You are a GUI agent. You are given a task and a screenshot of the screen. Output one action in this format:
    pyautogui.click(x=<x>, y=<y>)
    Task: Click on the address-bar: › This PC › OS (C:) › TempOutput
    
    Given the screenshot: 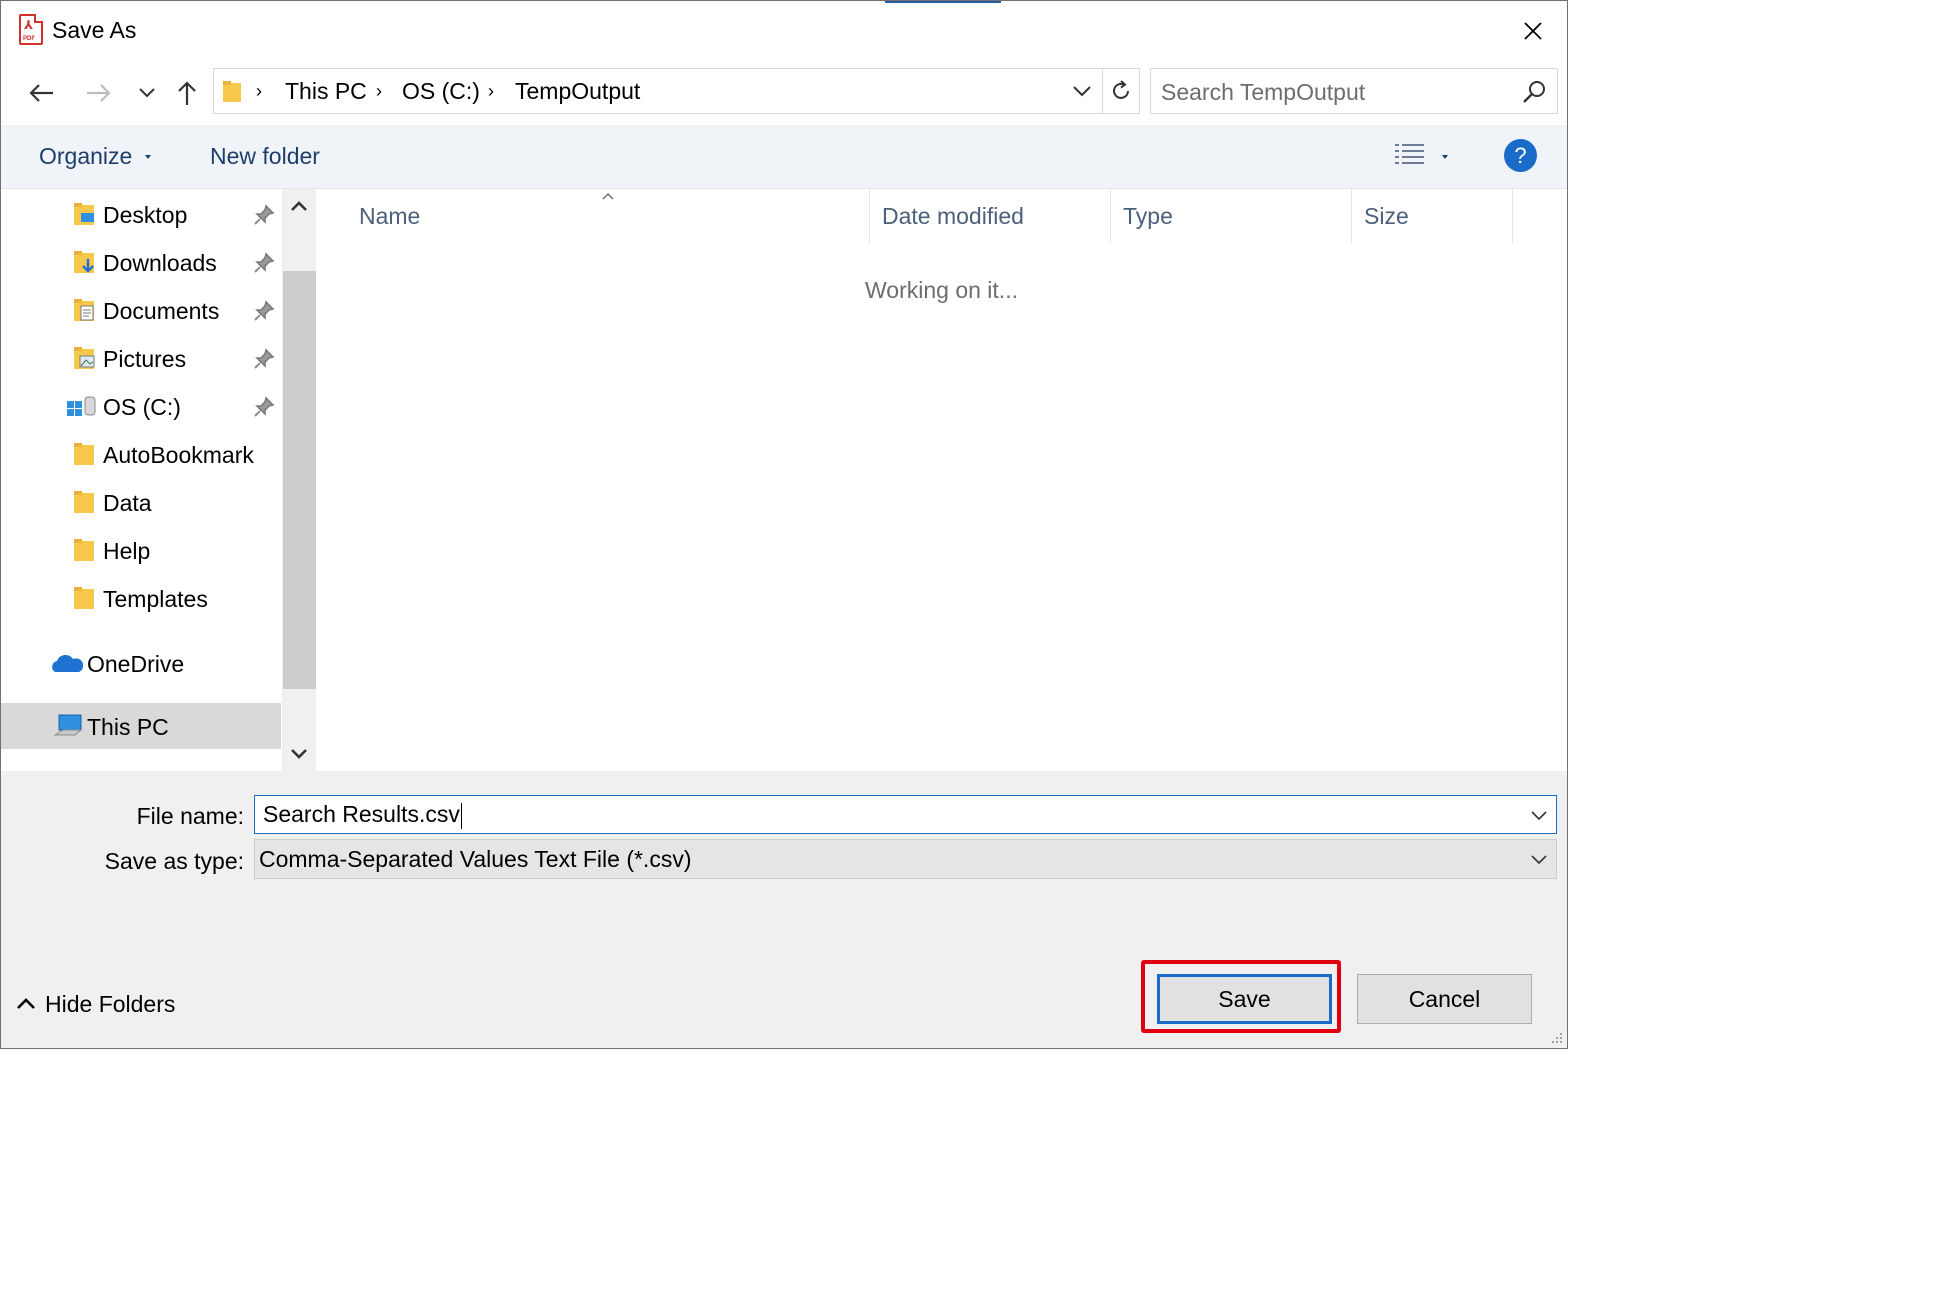 What is the action you would take?
    pyautogui.click(x=658, y=91)
    